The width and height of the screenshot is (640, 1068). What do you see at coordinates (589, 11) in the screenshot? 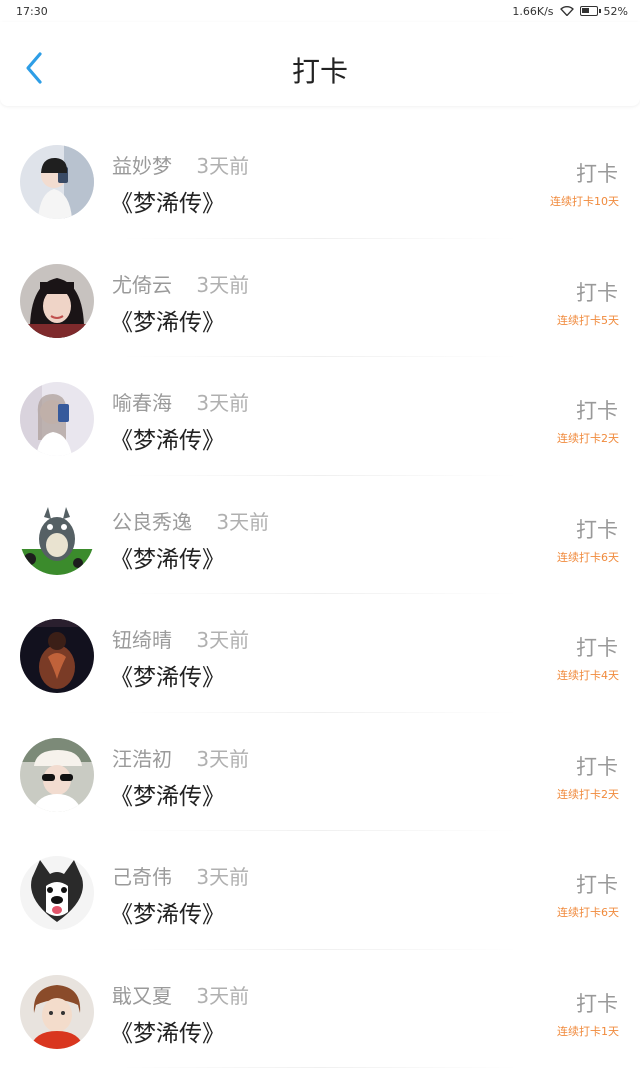
I see `battery-icon` at bounding box center [589, 11].